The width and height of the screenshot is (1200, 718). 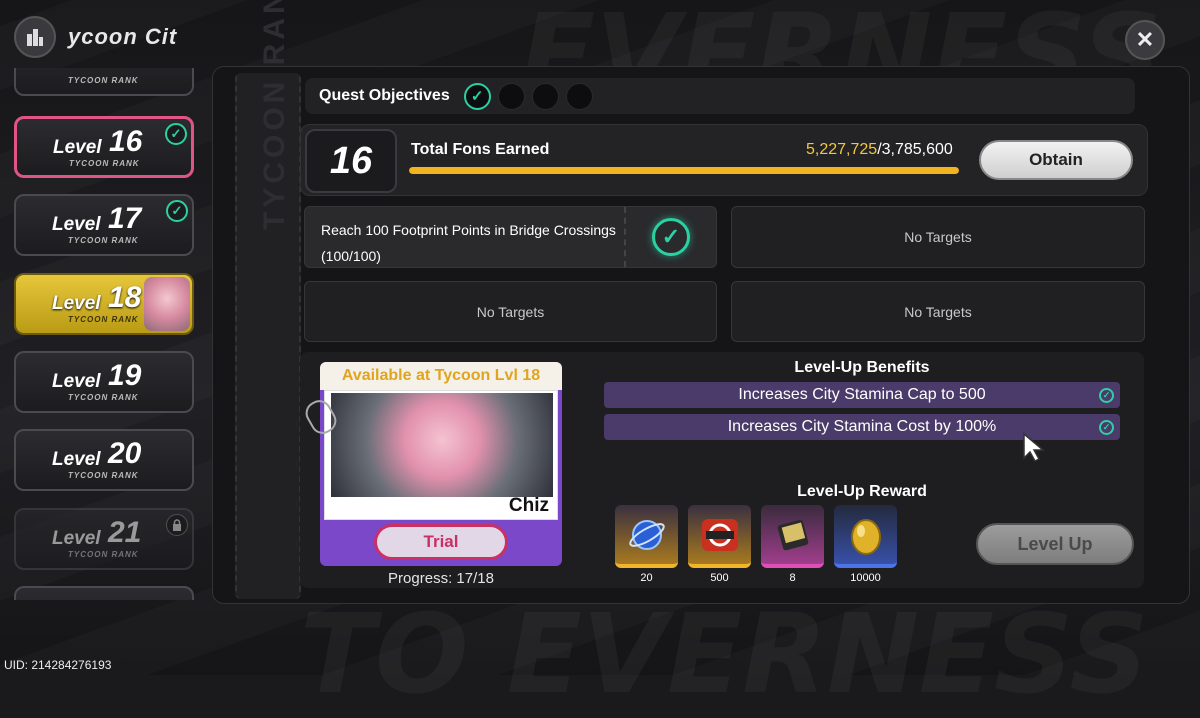 I want to click on level-card-21: Level 21 TYCOON RANK, so click(x=104, y=539).